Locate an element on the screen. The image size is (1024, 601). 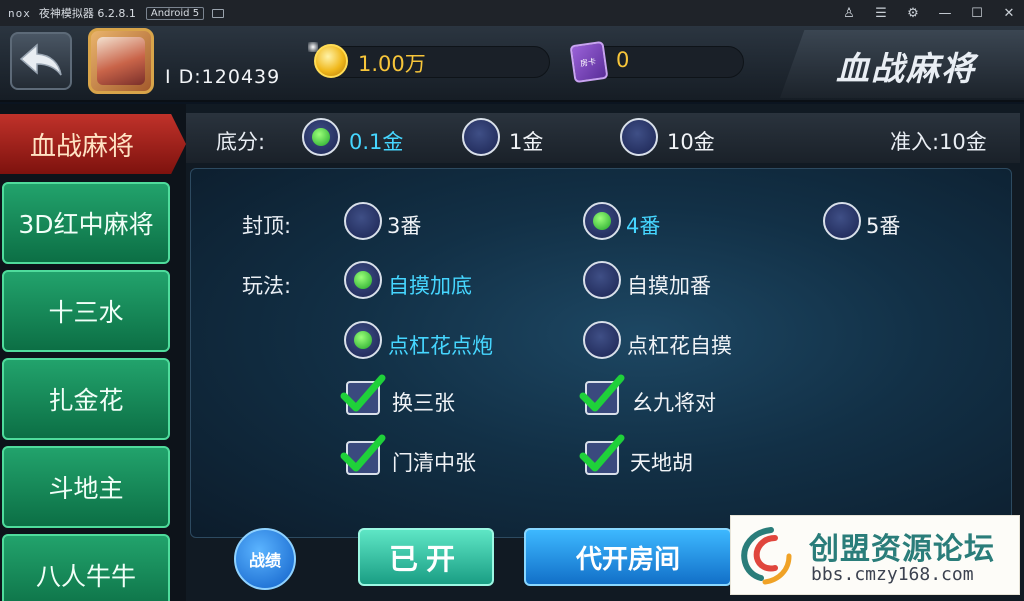
sidebar-item-doudizhu: 斗地主 is located at coordinates (86, 487).